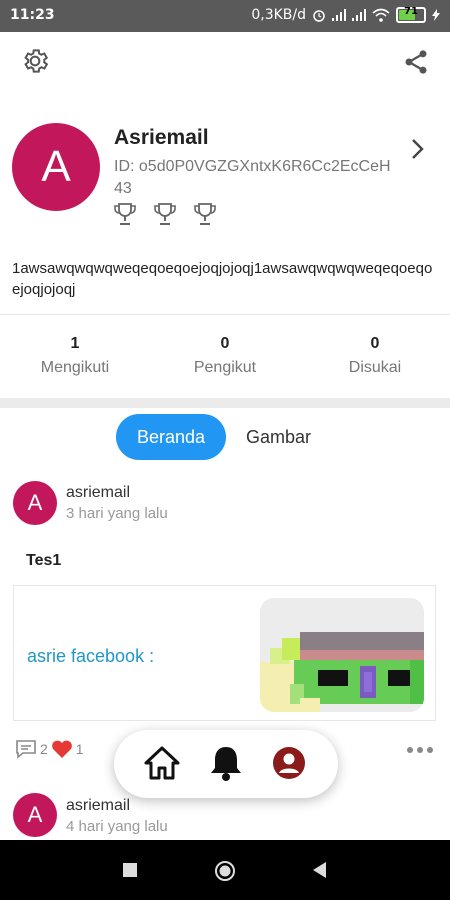 Image resolution: width=450 pixels, height=900 pixels. What do you see at coordinates (252, 177) in the screenshot?
I see `user-id: ID: o5d0P0VGZGXntxK6R6Cc2EcCeH43` at bounding box center [252, 177].